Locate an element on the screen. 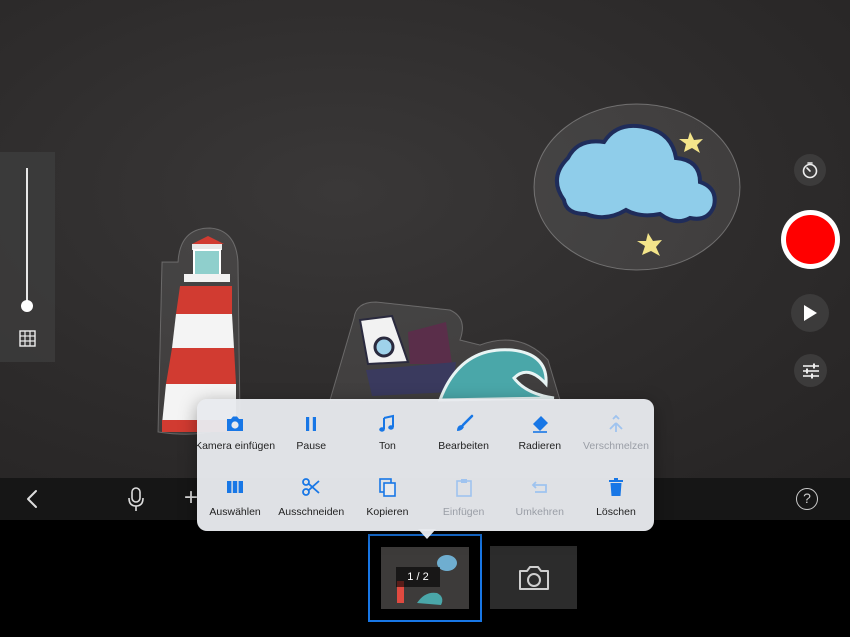  settings-button is located at coordinates (810, 370).